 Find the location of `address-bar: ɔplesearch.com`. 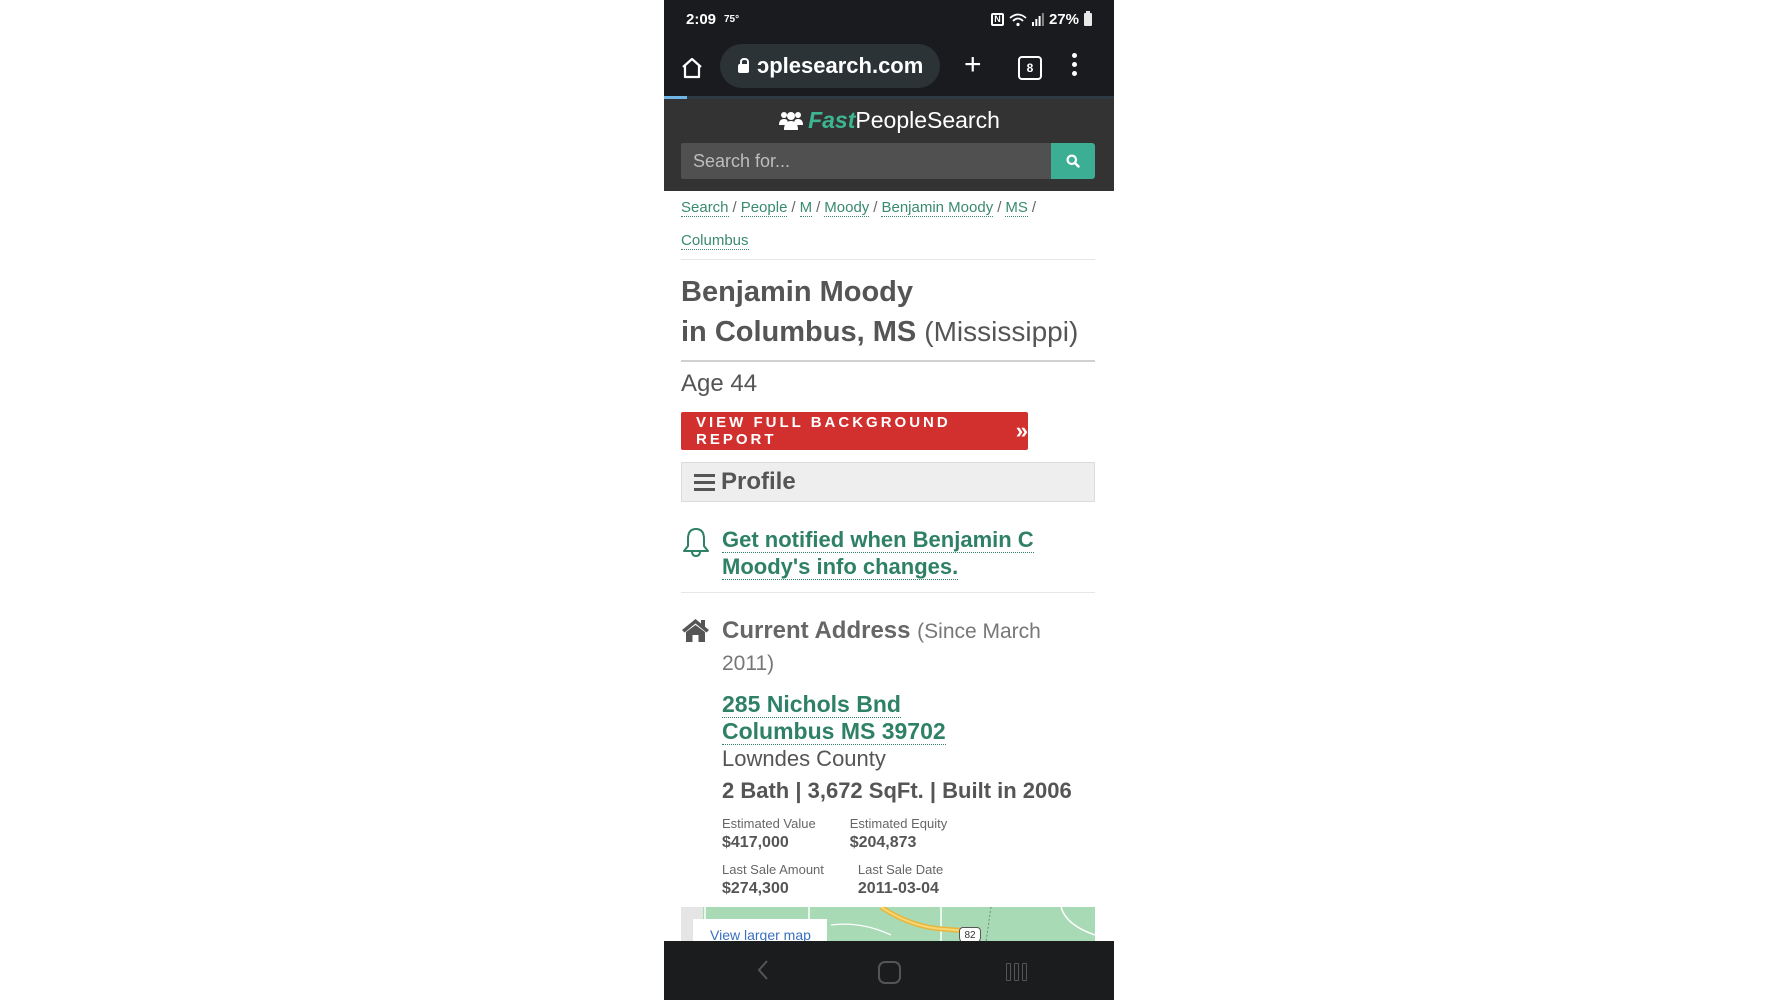

address-bar: ɔplesearch.com is located at coordinates (830, 66).